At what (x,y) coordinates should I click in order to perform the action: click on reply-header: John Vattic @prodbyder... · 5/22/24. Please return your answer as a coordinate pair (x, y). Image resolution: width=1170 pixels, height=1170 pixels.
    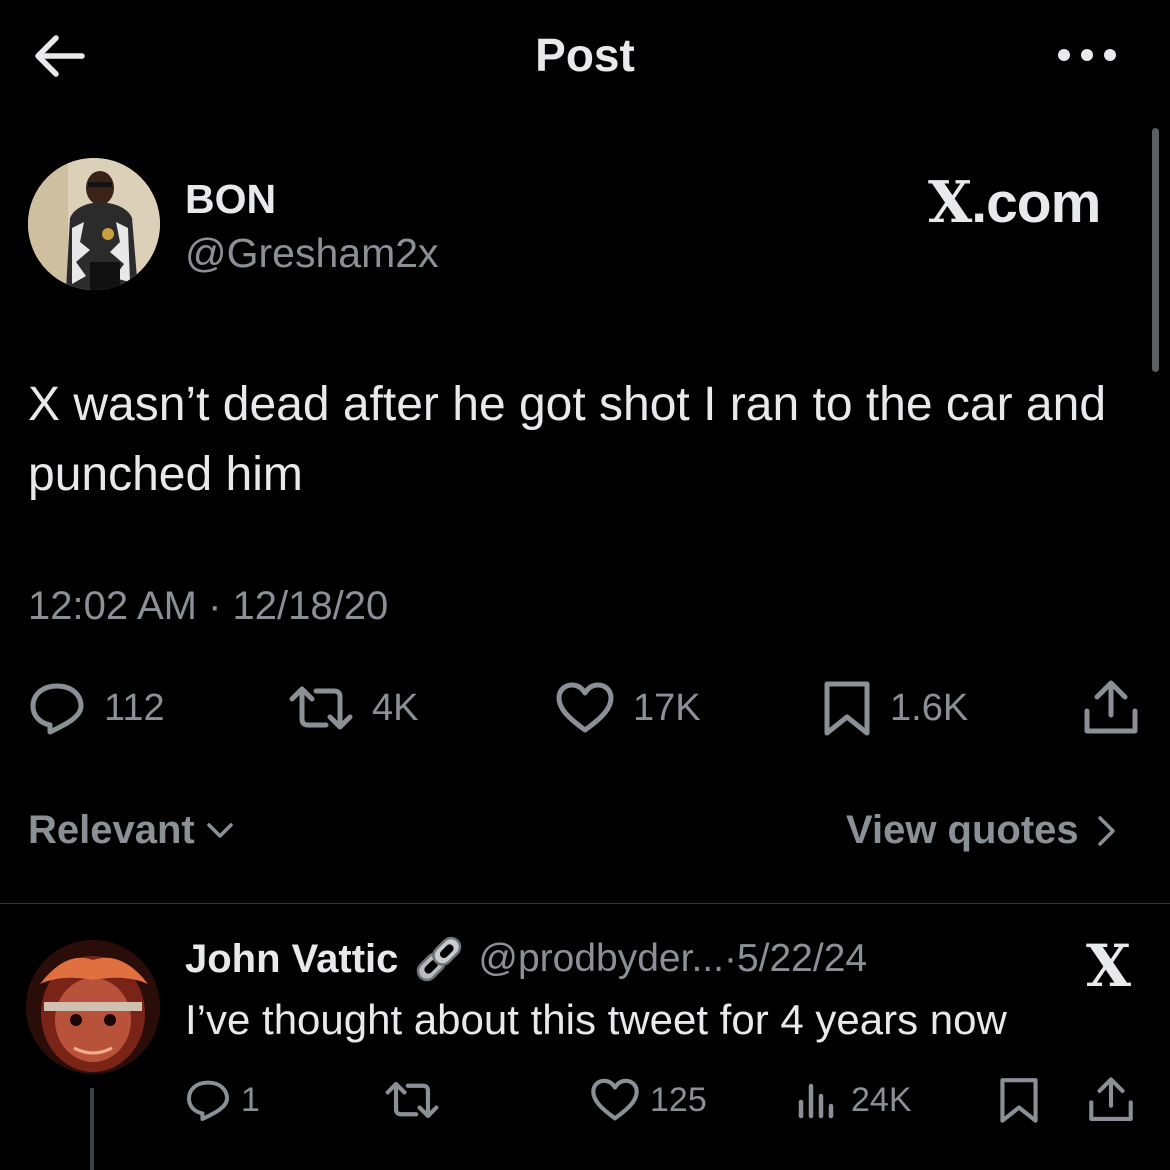
    Looking at the image, I should click on (526, 959).